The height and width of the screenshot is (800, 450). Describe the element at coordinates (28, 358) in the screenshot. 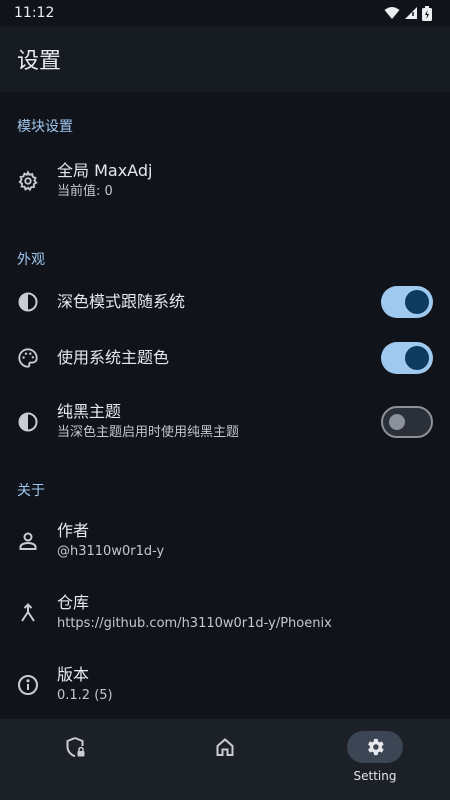

I see `palette-icon` at that location.